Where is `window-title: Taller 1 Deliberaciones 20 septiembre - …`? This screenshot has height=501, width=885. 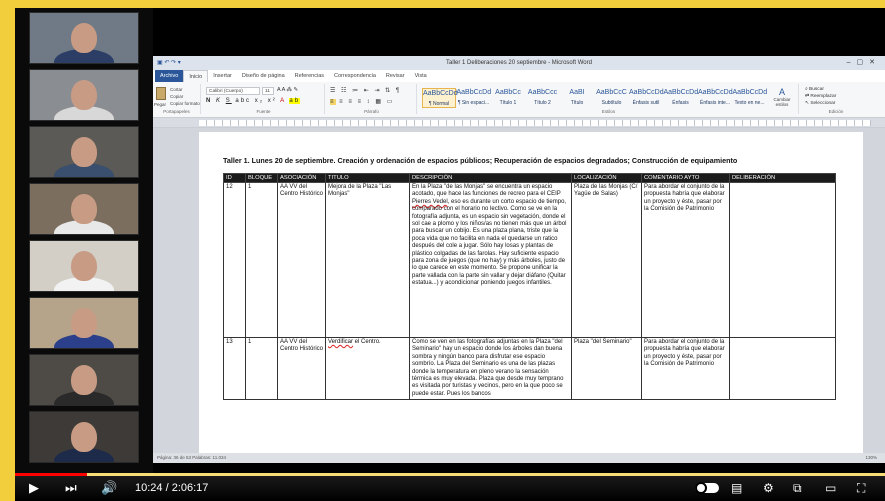 window-title: Taller 1 Deliberaciones 20 septiembre - … is located at coordinates (519, 63).